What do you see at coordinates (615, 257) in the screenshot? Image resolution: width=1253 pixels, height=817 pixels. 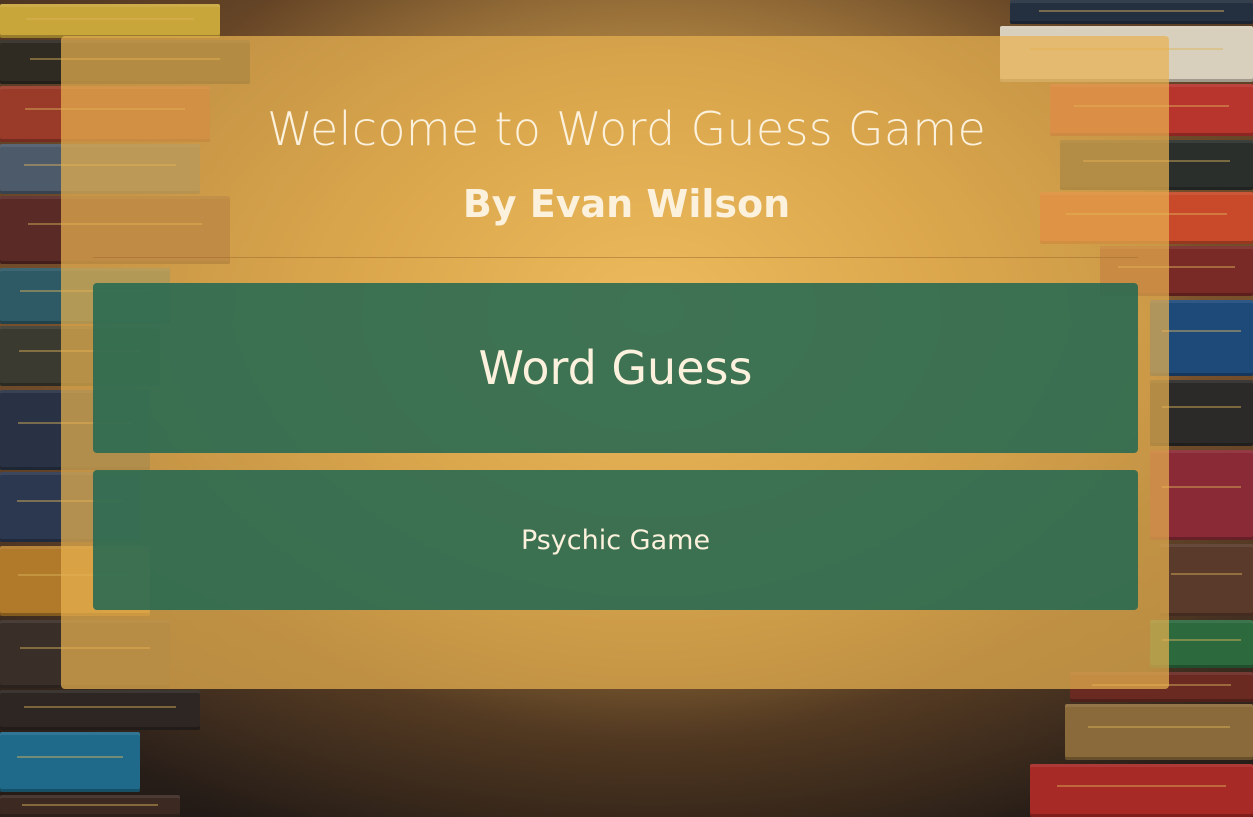 I see `divider` at bounding box center [615, 257].